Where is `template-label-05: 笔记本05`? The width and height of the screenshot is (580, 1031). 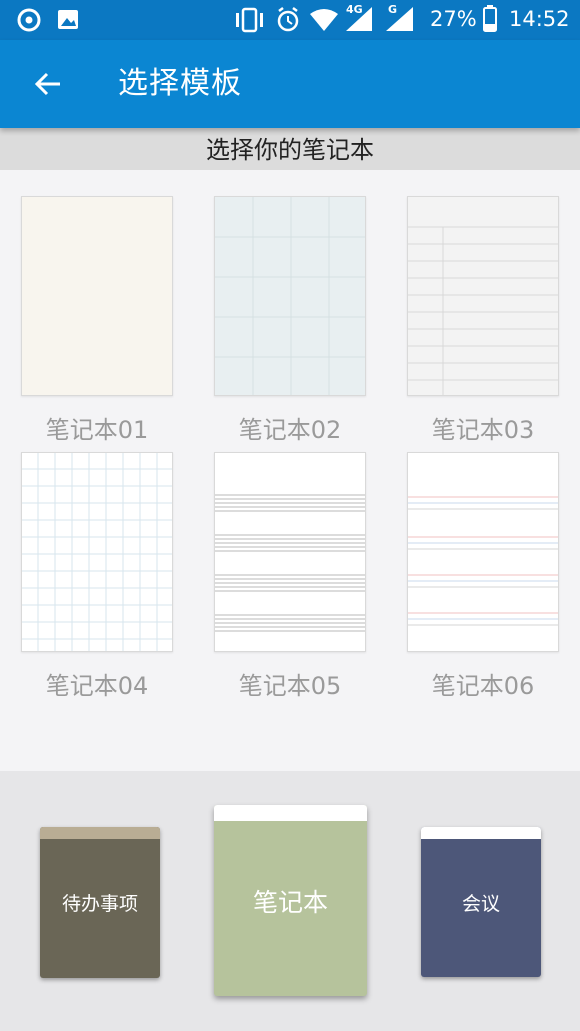 template-label-05: 笔记本05 is located at coordinates (290, 686).